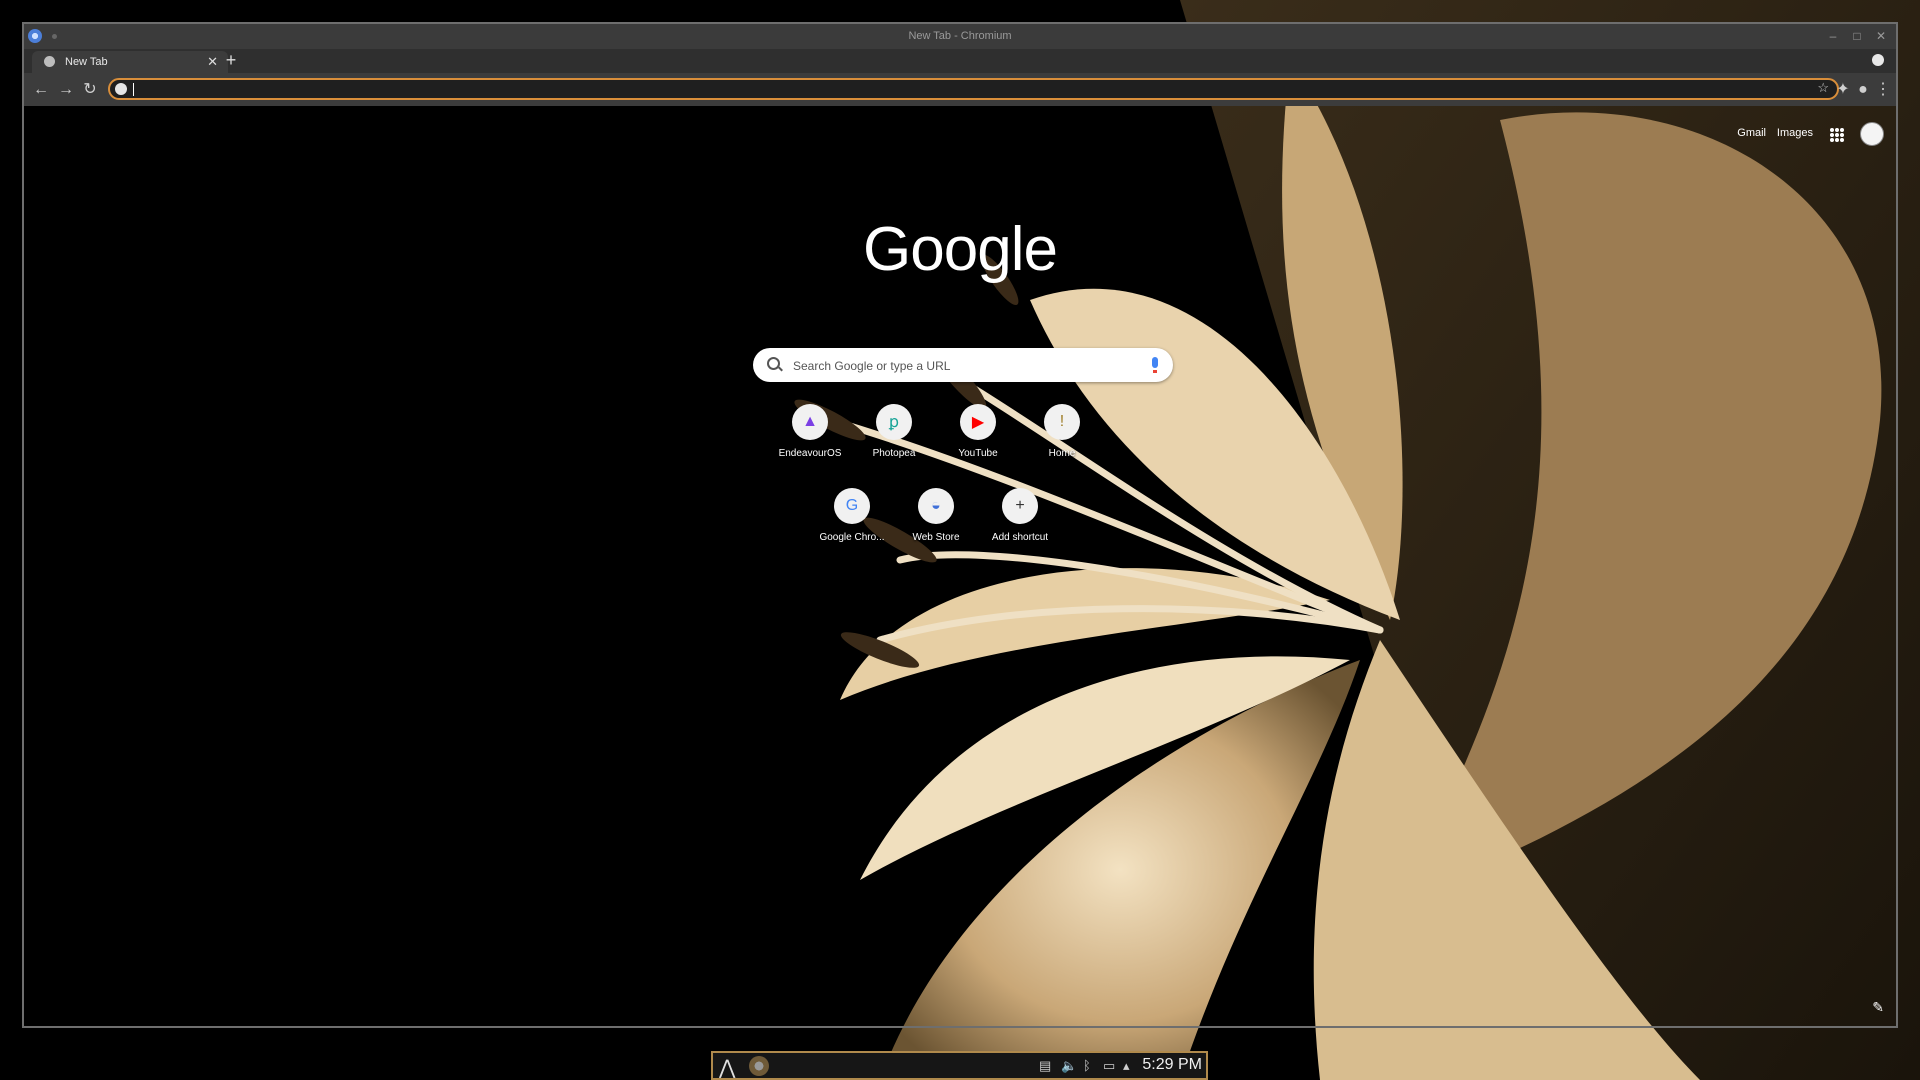 The width and height of the screenshot is (1920, 1080). I want to click on shortcut-label: EndeavourOS, so click(810, 453).